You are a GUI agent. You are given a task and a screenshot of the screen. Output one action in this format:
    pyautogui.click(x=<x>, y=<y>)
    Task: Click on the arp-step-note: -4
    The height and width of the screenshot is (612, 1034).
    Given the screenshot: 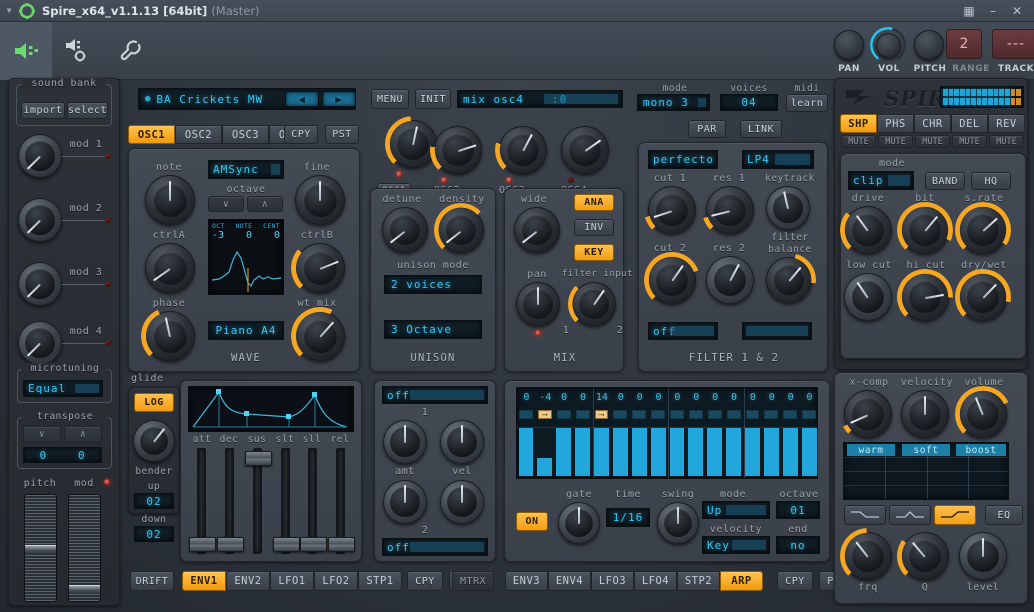 What is the action you would take?
    pyautogui.click(x=545, y=397)
    